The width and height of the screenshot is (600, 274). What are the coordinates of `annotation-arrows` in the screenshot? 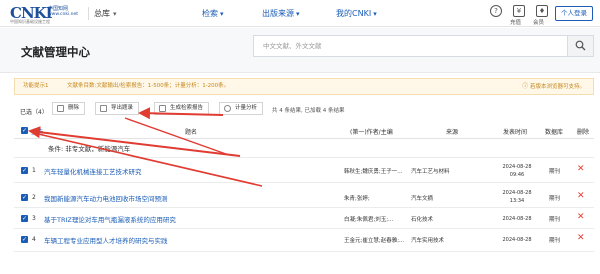 It's located at (145, 147).